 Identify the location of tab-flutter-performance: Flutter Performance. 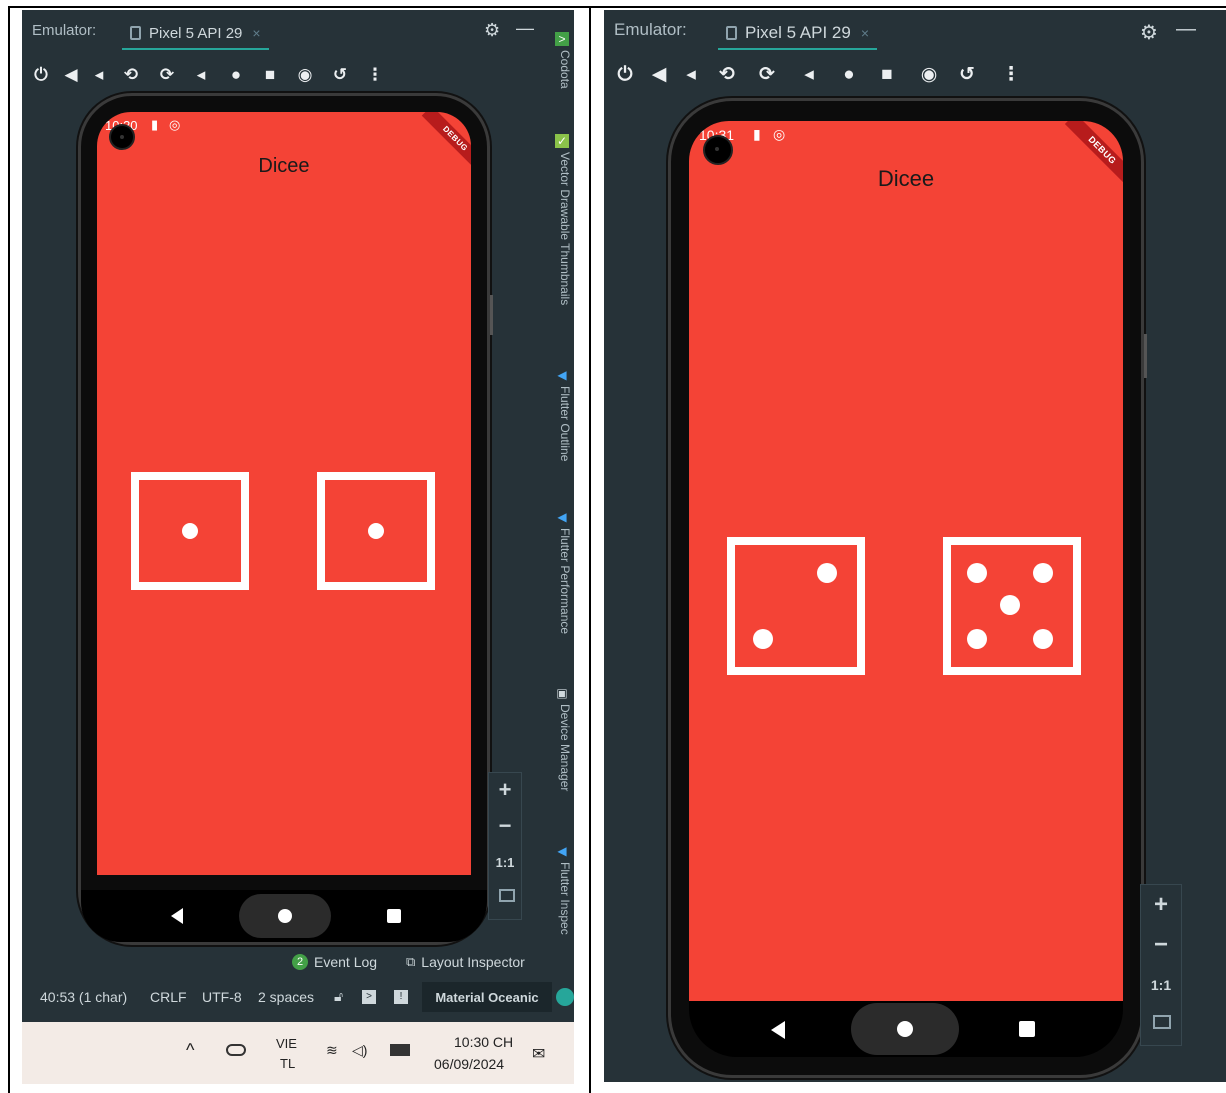
(562, 581).